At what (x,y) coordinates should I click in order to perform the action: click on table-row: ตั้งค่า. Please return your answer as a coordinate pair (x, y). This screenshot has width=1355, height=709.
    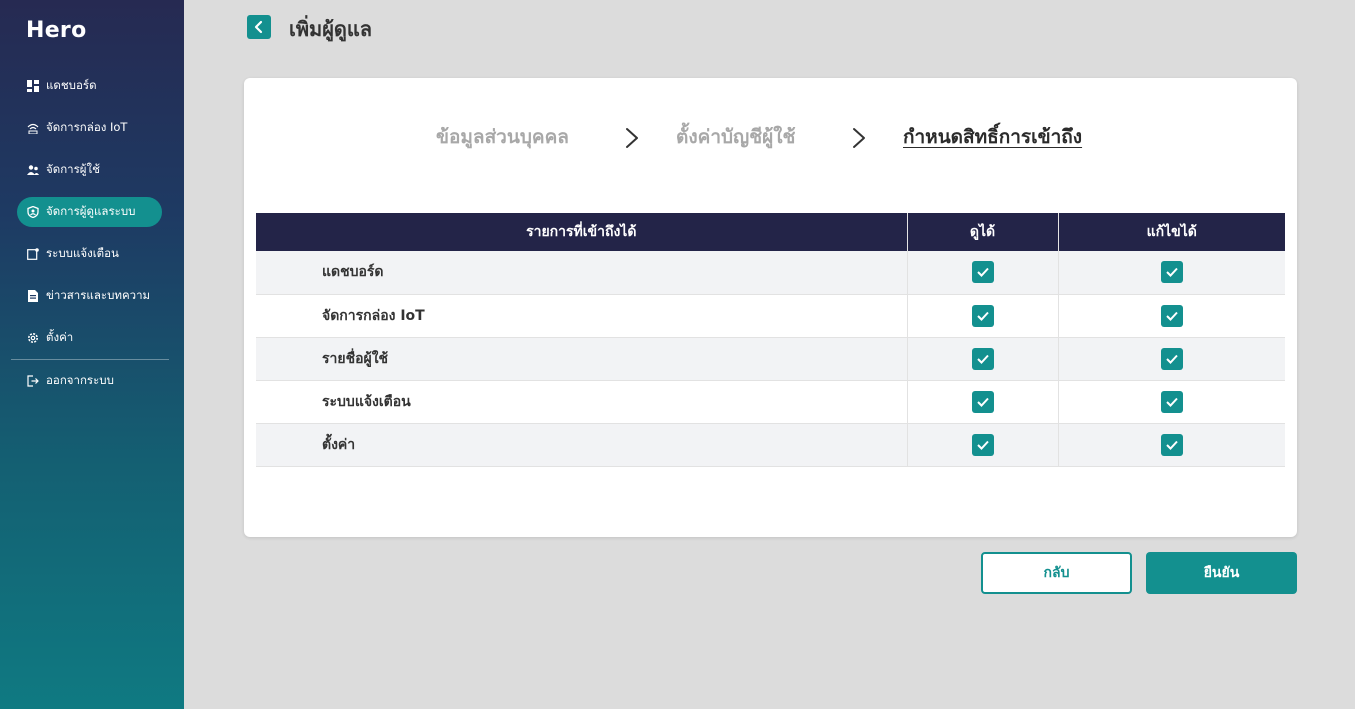
    Looking at the image, I should click on (770, 445).